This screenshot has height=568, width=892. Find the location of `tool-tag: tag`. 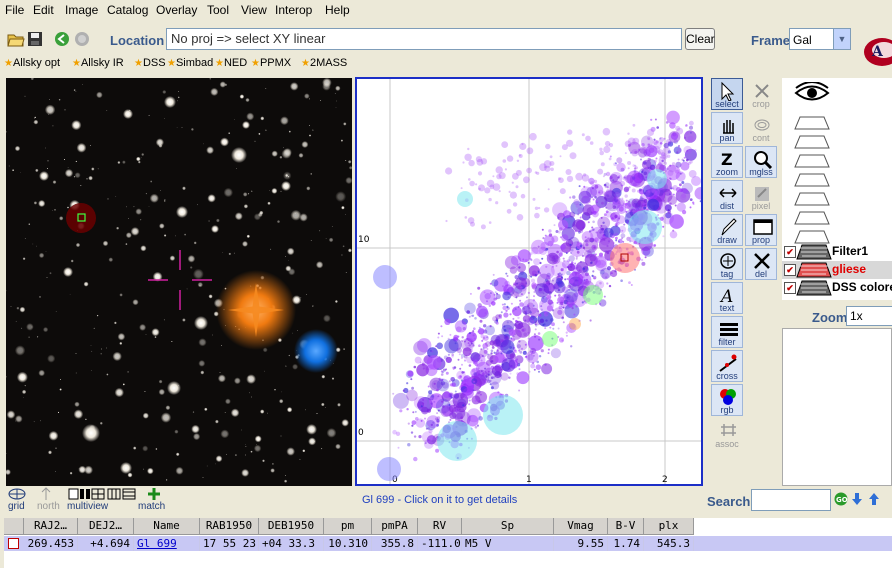

tool-tag: tag is located at coordinates (727, 264).